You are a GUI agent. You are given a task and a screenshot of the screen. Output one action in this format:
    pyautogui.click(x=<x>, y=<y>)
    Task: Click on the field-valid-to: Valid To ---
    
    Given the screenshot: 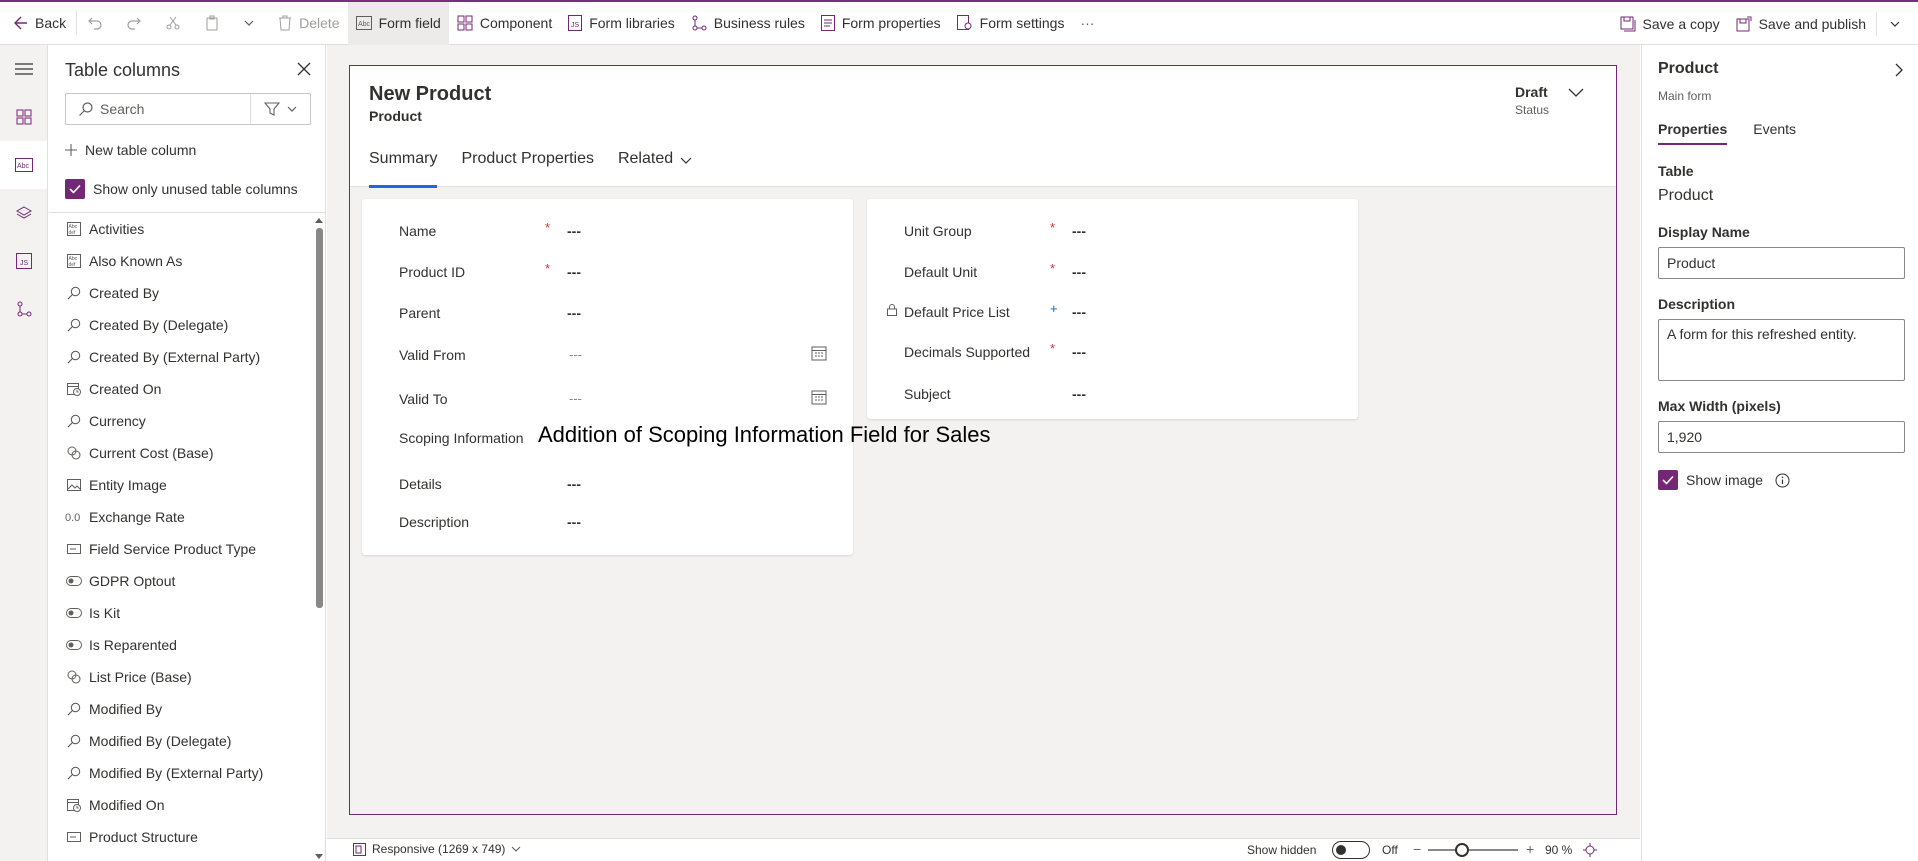 What is the action you would take?
    pyautogui.click(x=607, y=400)
    